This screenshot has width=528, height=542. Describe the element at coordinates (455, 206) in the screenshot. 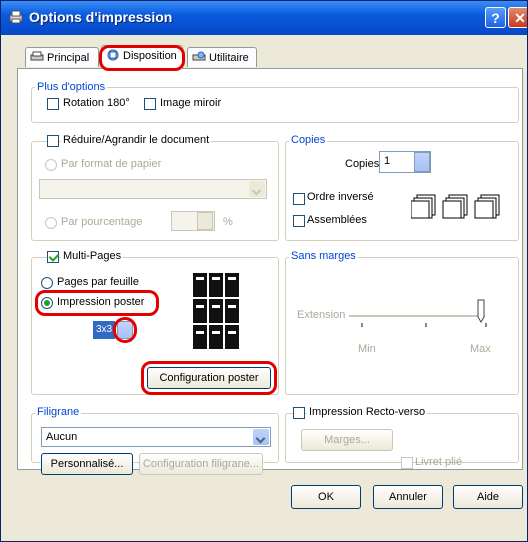

I see `collate-pages-icon` at that location.